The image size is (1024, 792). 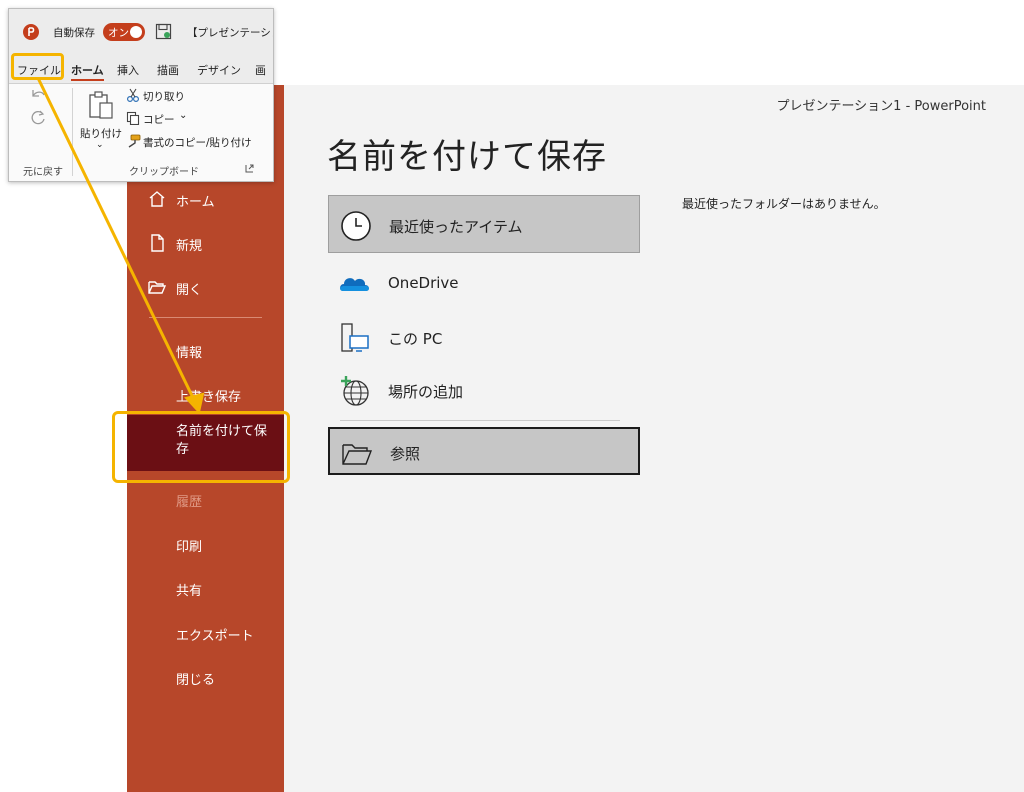 I want to click on tab-insert: 挿入, so click(x=128, y=70).